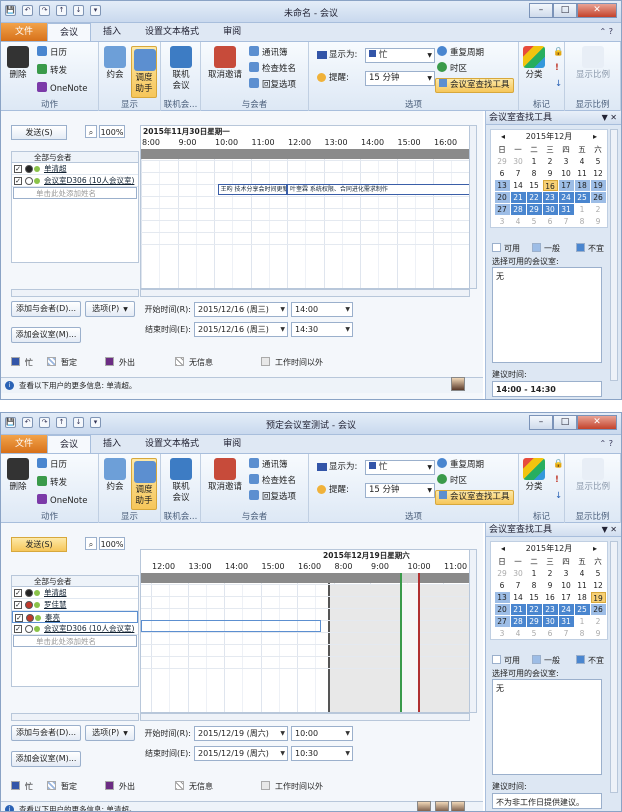 This screenshot has height=812, width=622. I want to click on calendar-day: 1, so click(582, 621).